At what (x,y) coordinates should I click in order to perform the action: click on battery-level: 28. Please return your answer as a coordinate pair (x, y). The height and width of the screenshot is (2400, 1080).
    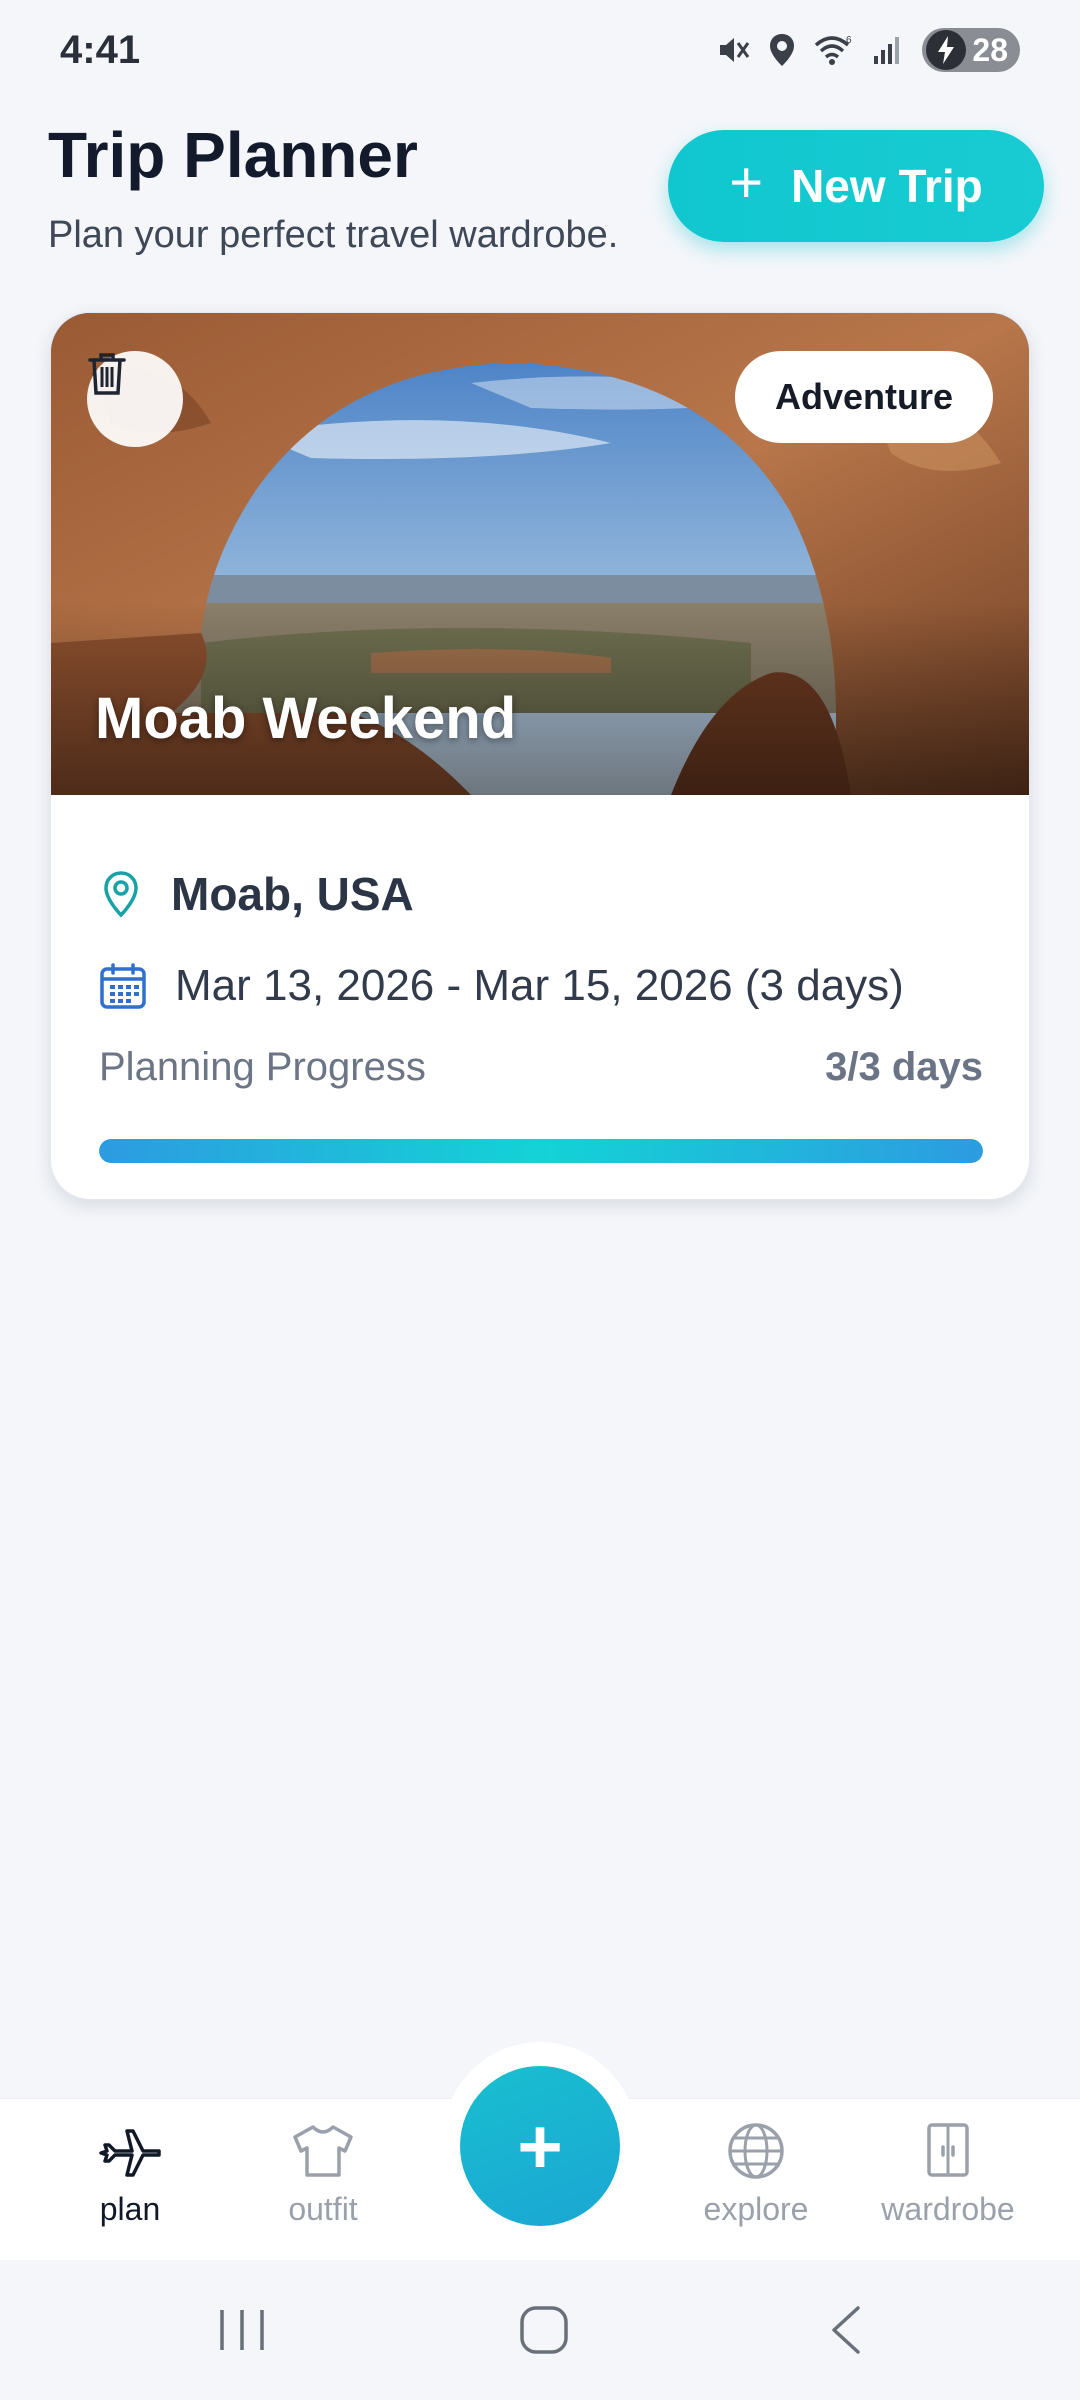
    Looking at the image, I should click on (990, 49).